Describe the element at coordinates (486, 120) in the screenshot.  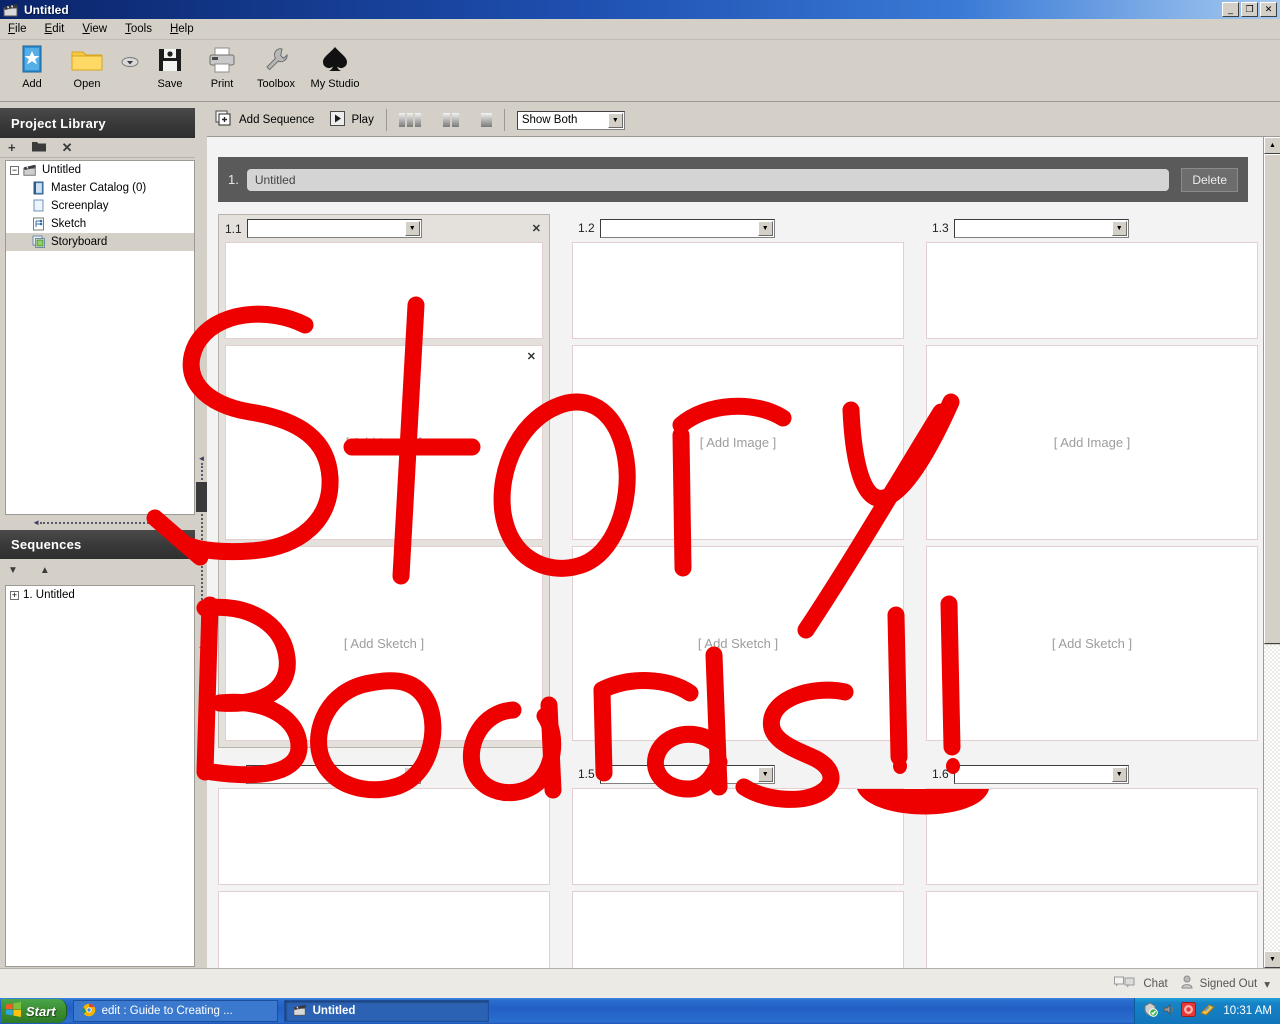
I see `one-column-view-icon` at that location.